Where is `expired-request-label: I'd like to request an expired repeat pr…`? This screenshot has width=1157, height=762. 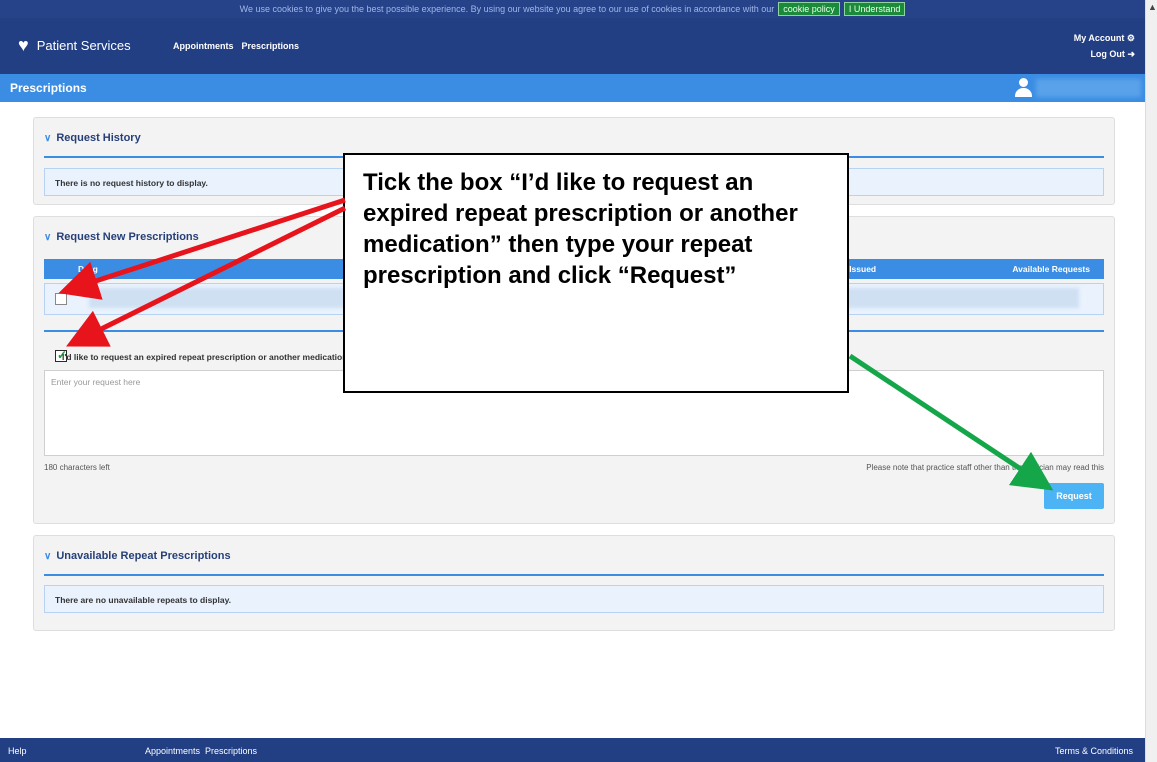
expired-request-label: I'd like to request an expired repeat pr… is located at coordinates (205, 357).